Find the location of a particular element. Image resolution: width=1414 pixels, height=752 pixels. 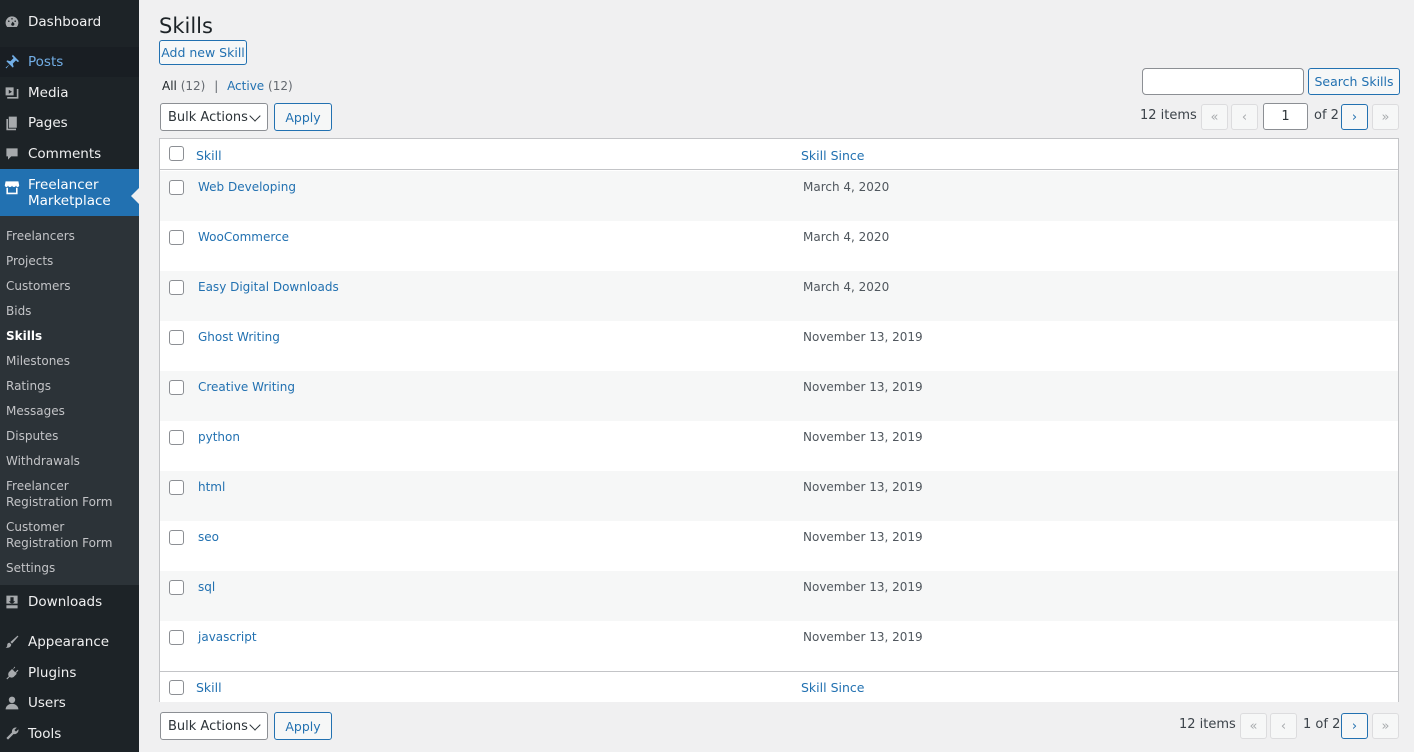

menu-appearance-label: Appearance is located at coordinates (69, 642).